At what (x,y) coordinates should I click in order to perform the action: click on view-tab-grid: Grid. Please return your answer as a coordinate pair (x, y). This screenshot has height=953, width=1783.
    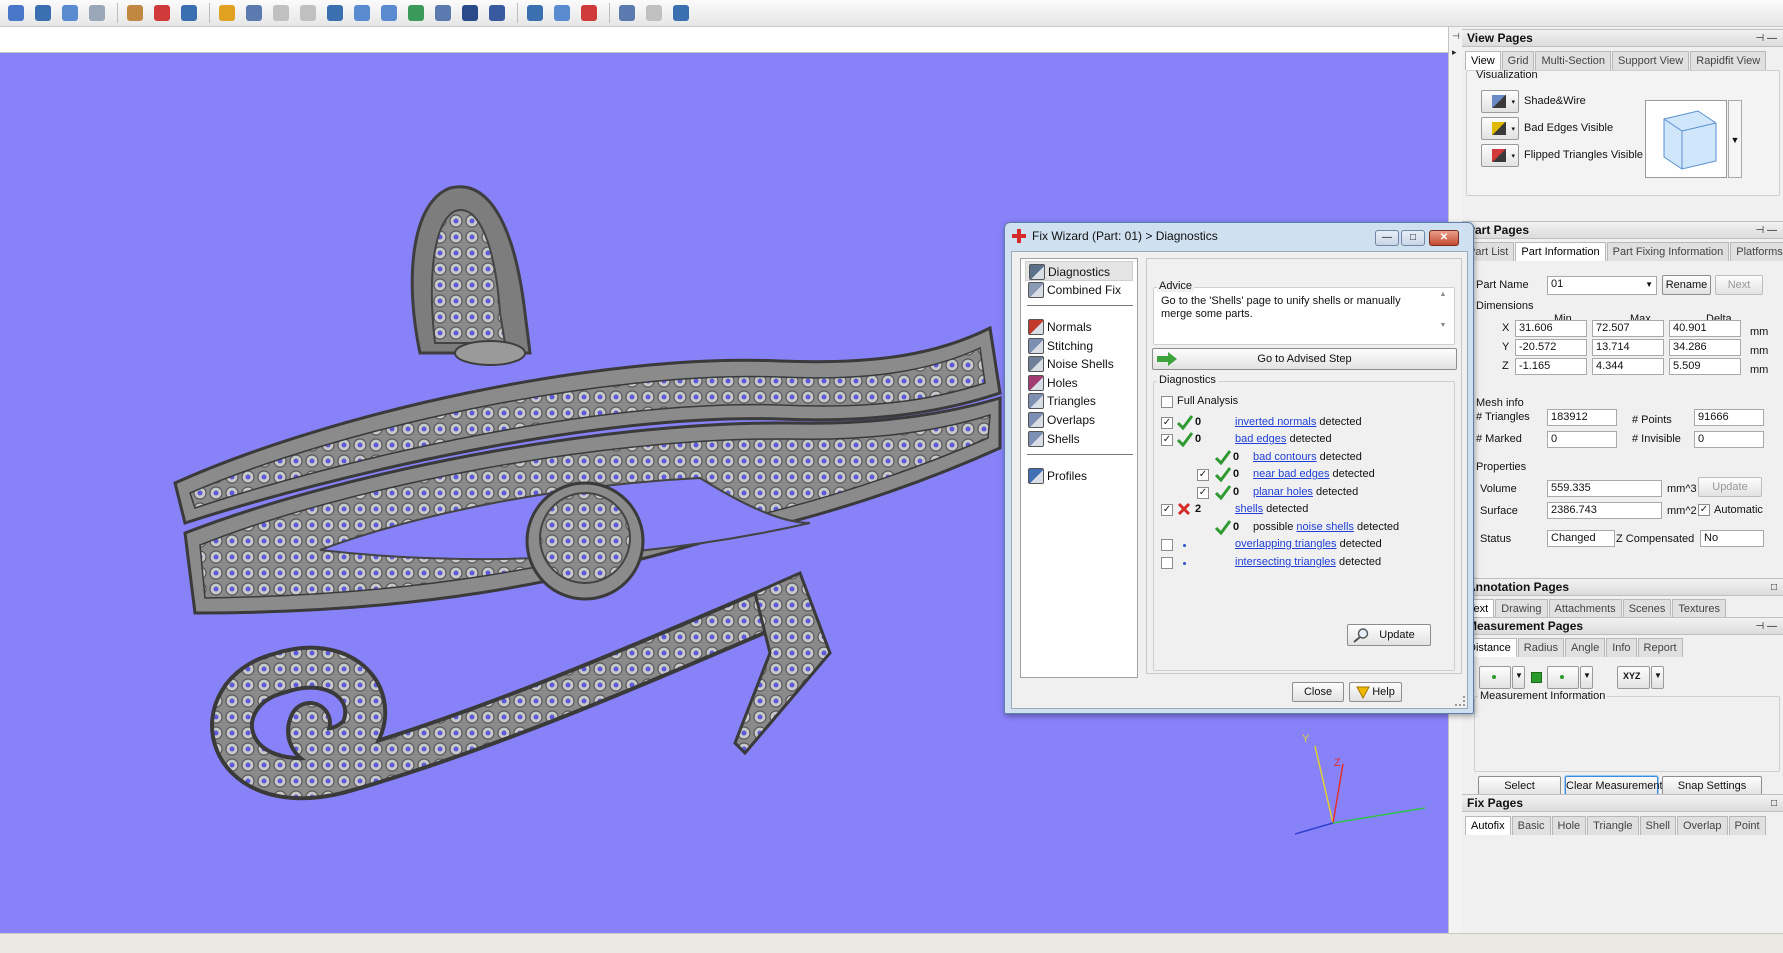
    Looking at the image, I should click on (1518, 60).